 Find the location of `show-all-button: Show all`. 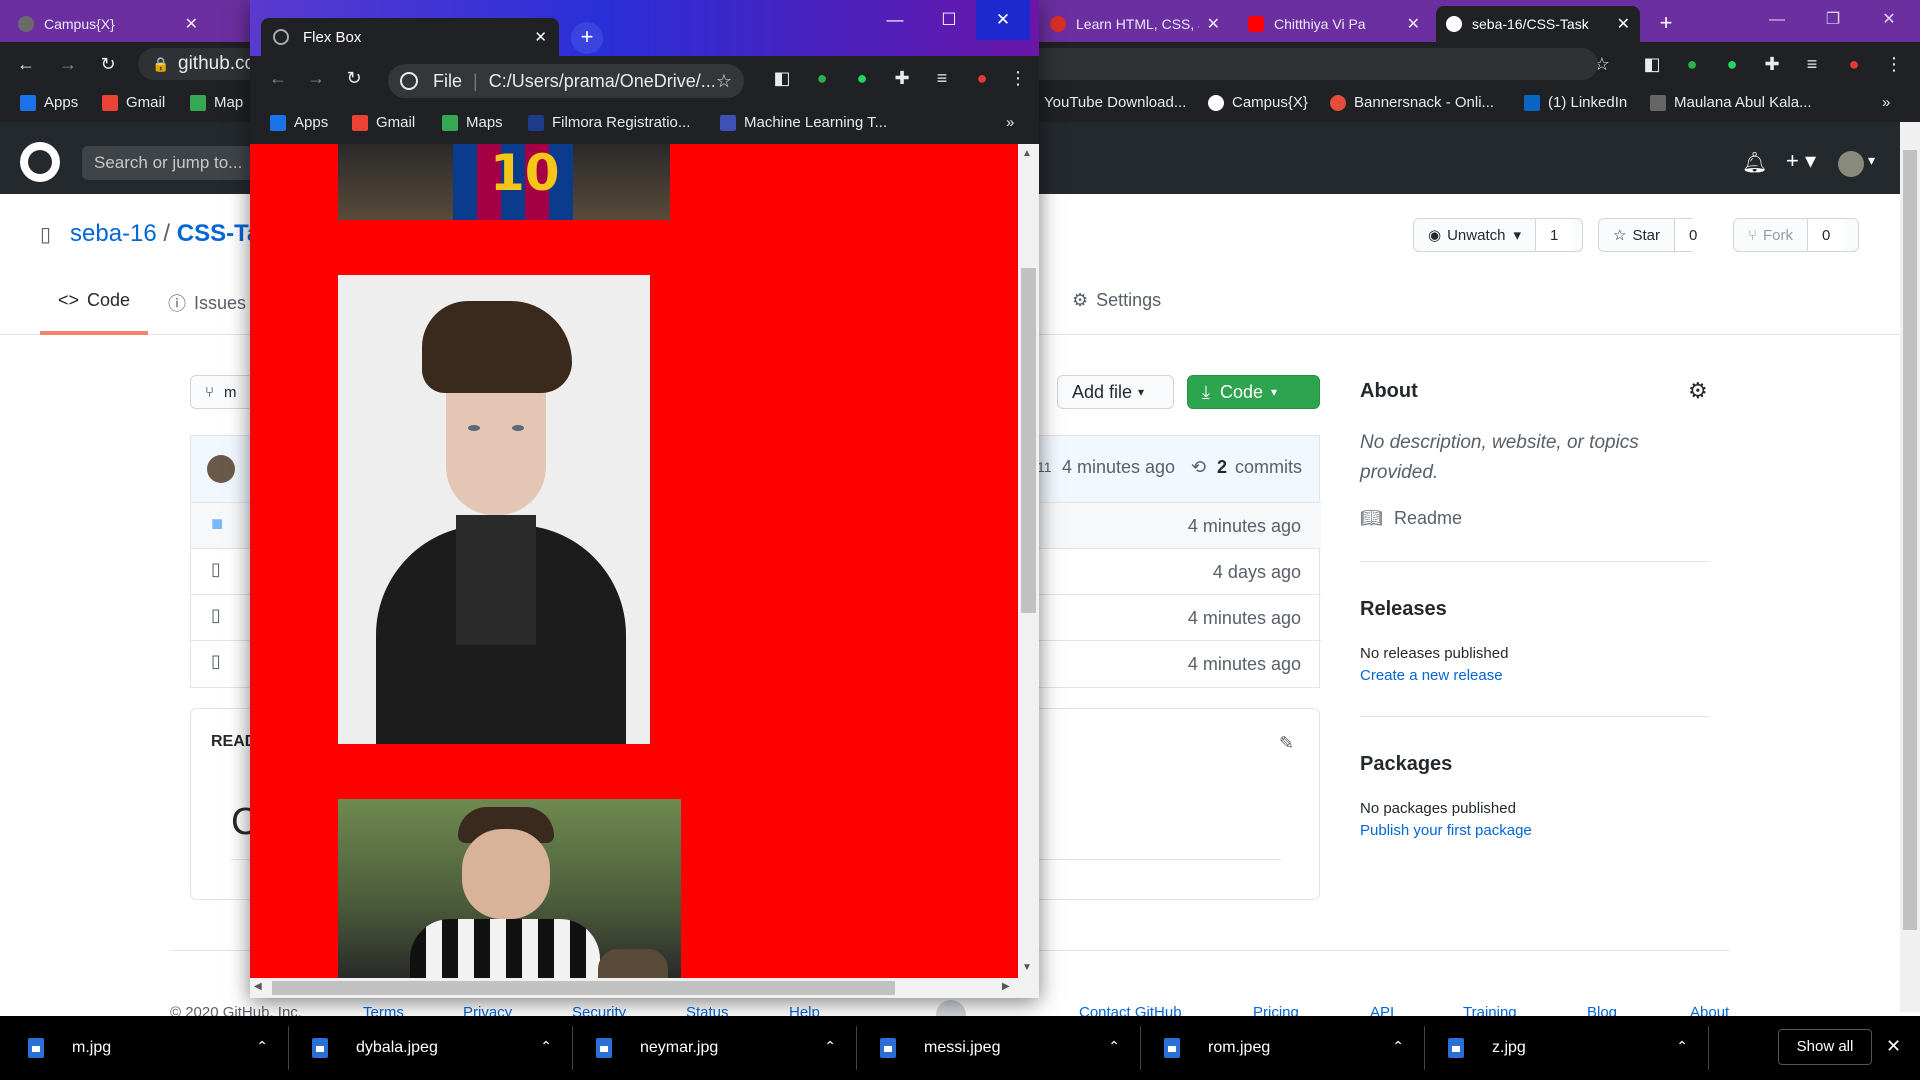

show-all-button: Show all is located at coordinates (1825, 1047).